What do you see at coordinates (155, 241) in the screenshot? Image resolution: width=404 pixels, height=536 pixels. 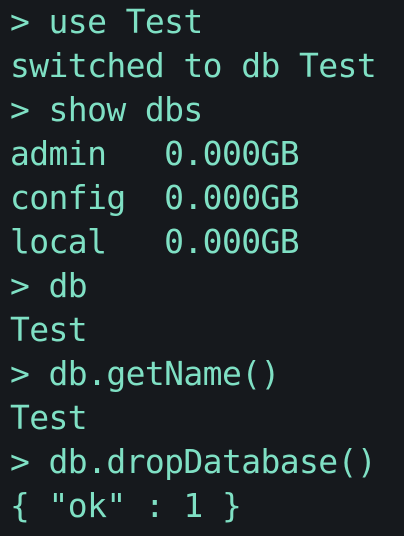 I see `output-line-local: local 0.000GB` at bounding box center [155, 241].